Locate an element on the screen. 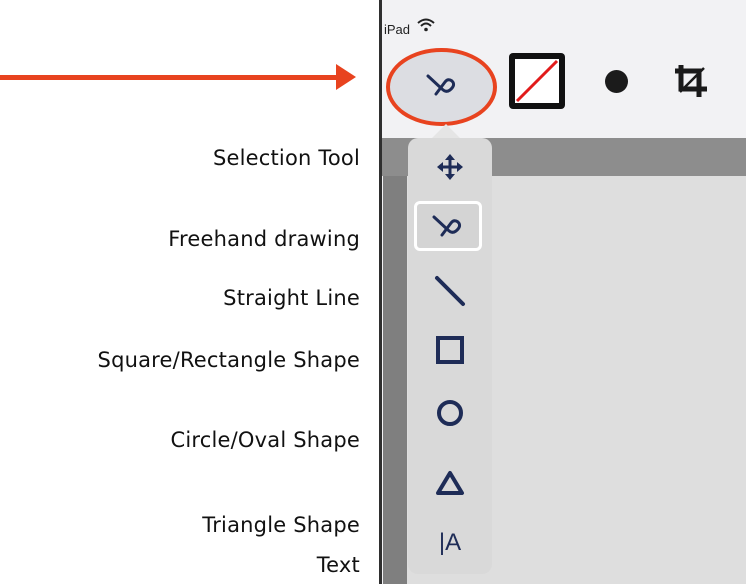 The height and width of the screenshot is (584, 746). crop-icon is located at coordinates (691, 81).